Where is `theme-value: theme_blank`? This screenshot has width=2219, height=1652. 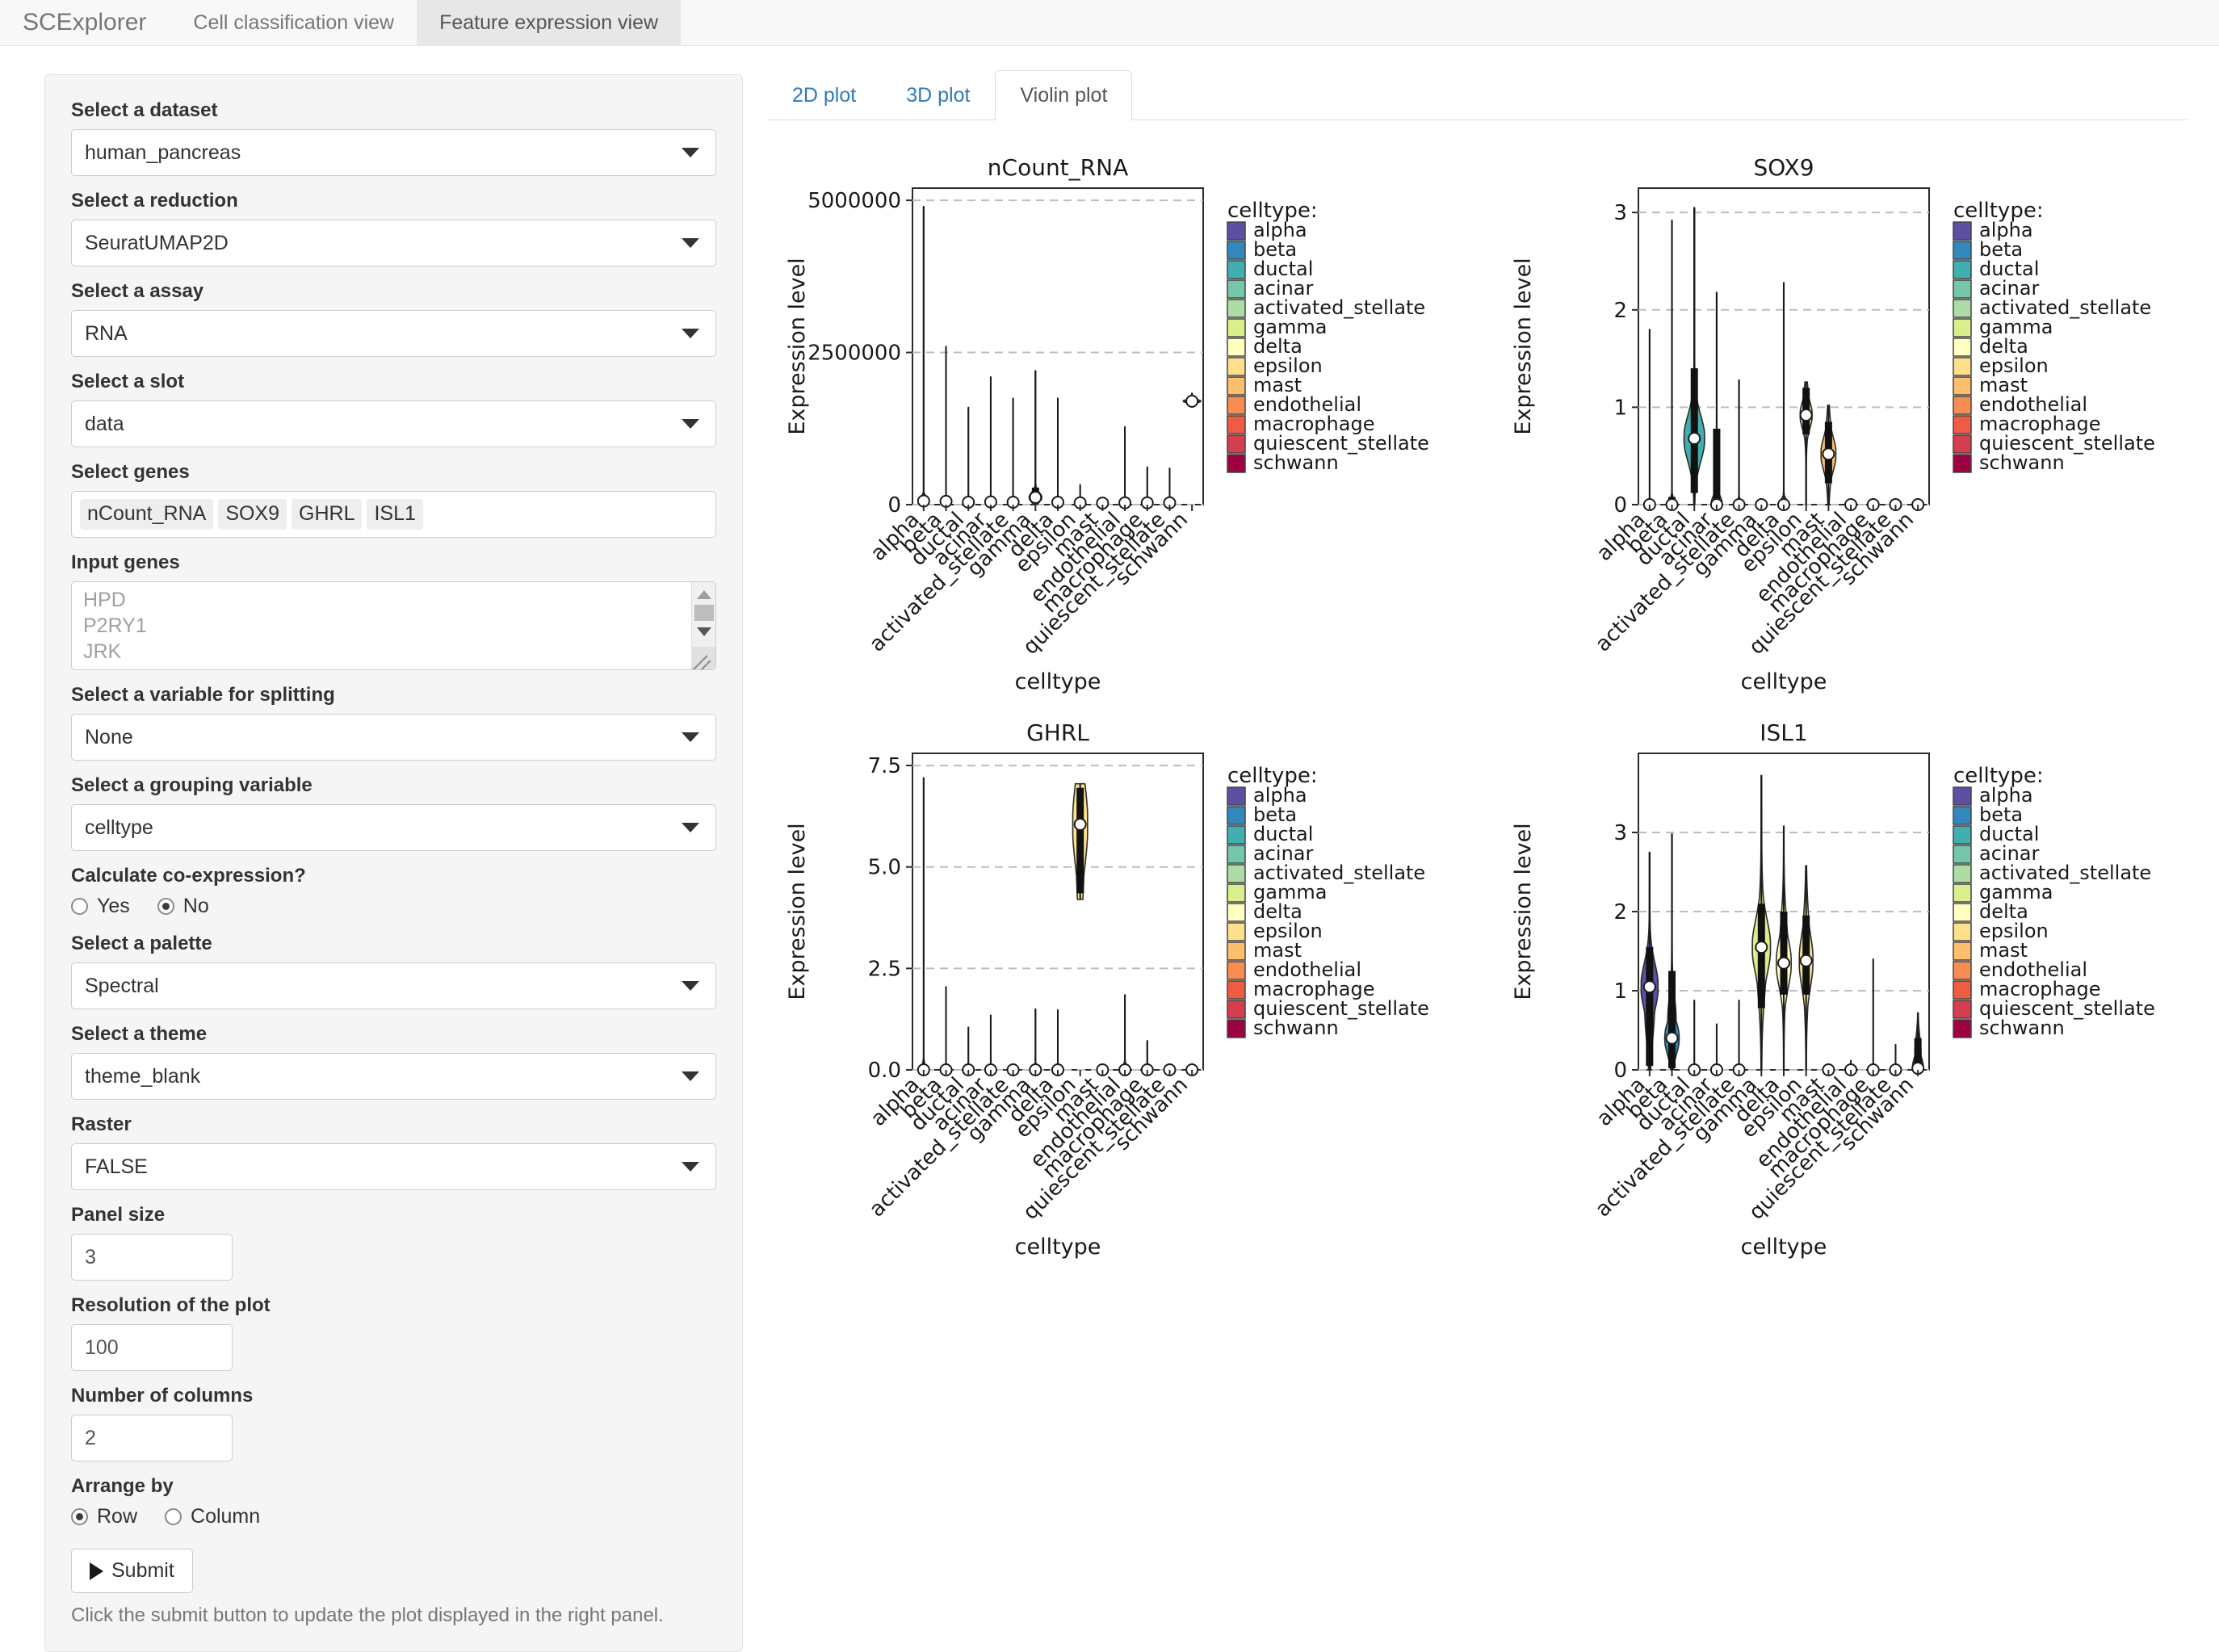 theme-value: theme_blank is located at coordinates (143, 1076).